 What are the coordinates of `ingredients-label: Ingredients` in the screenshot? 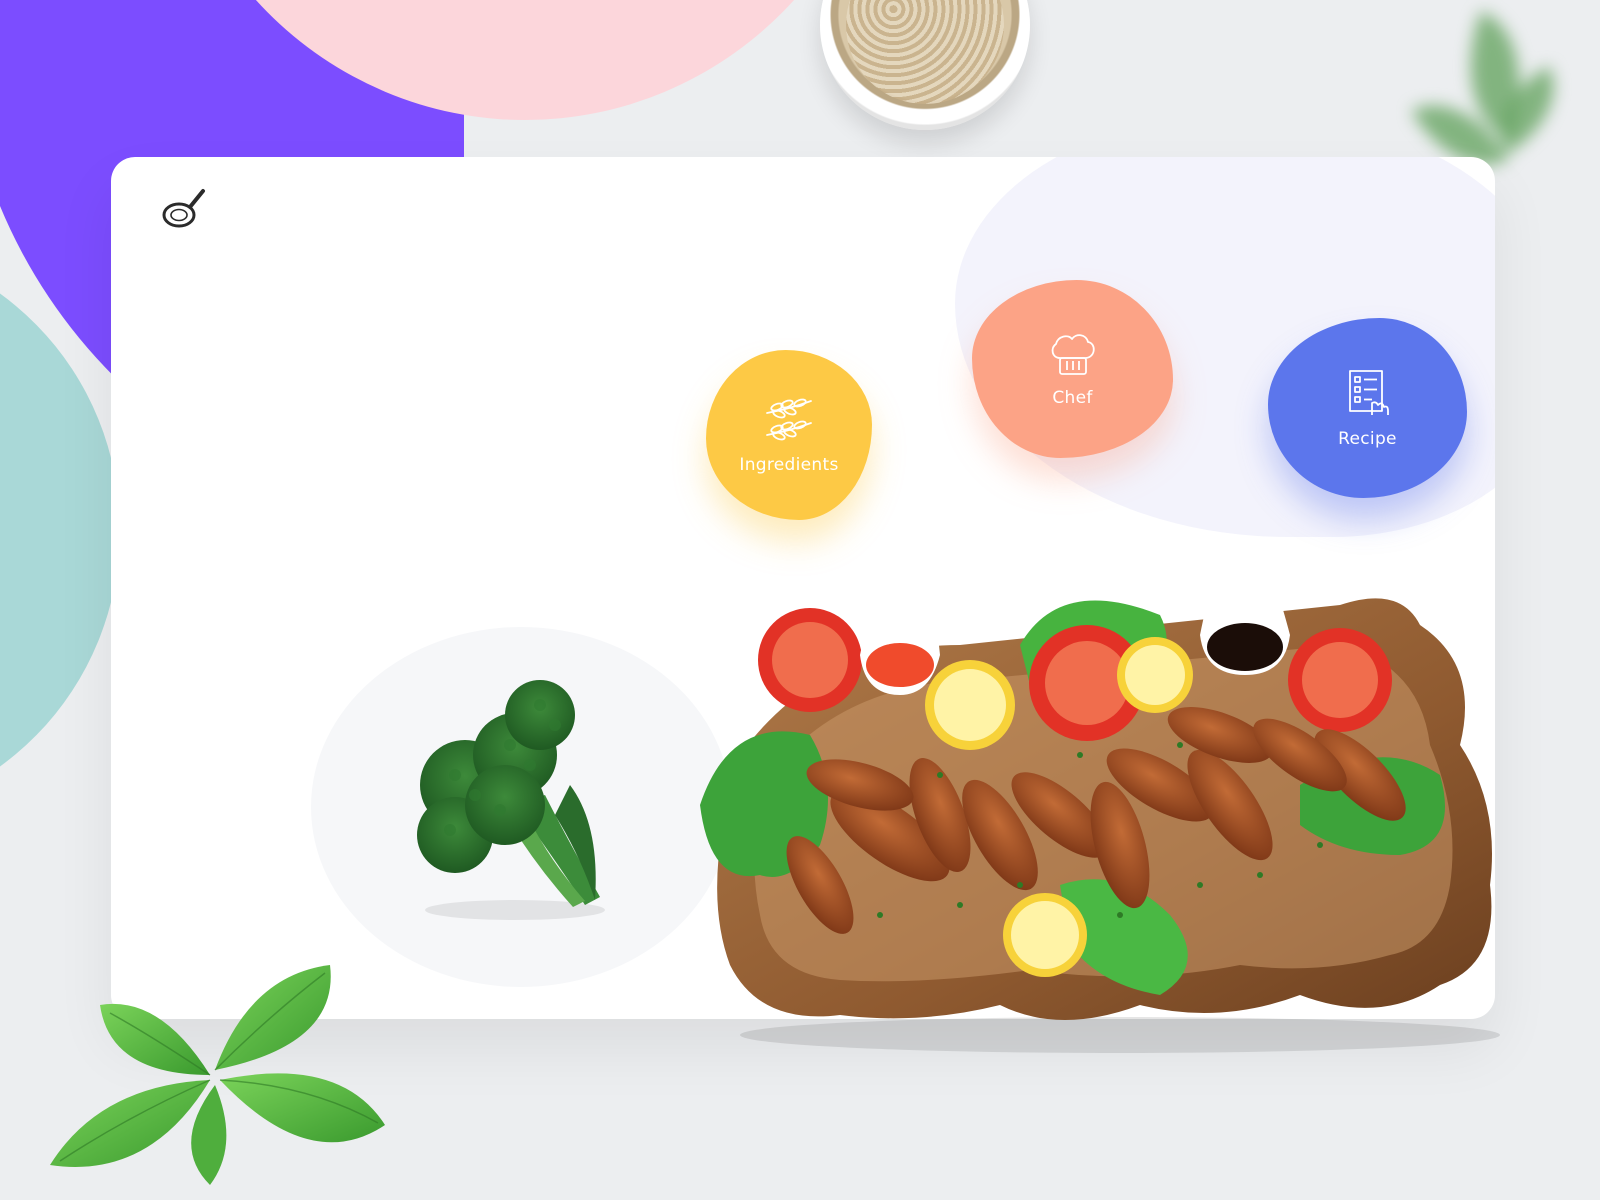 It's located at (789, 465).